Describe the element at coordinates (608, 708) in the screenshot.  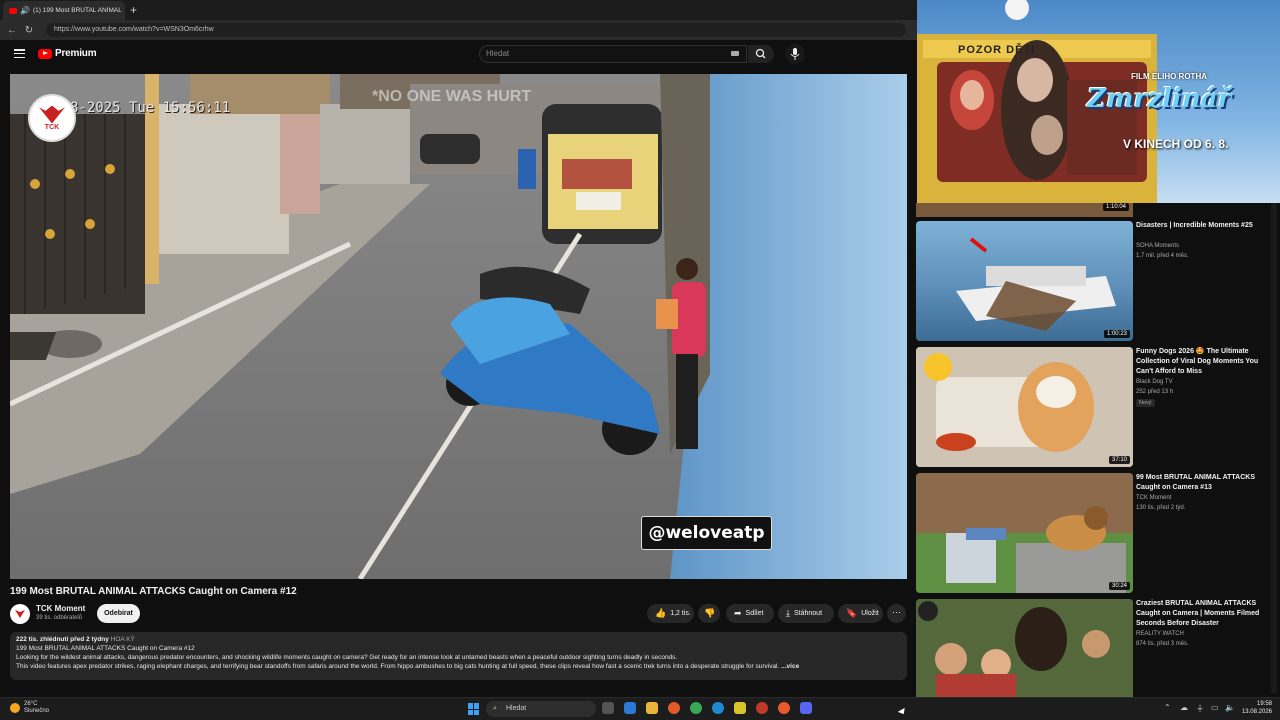
I see `task-view-icon` at that location.